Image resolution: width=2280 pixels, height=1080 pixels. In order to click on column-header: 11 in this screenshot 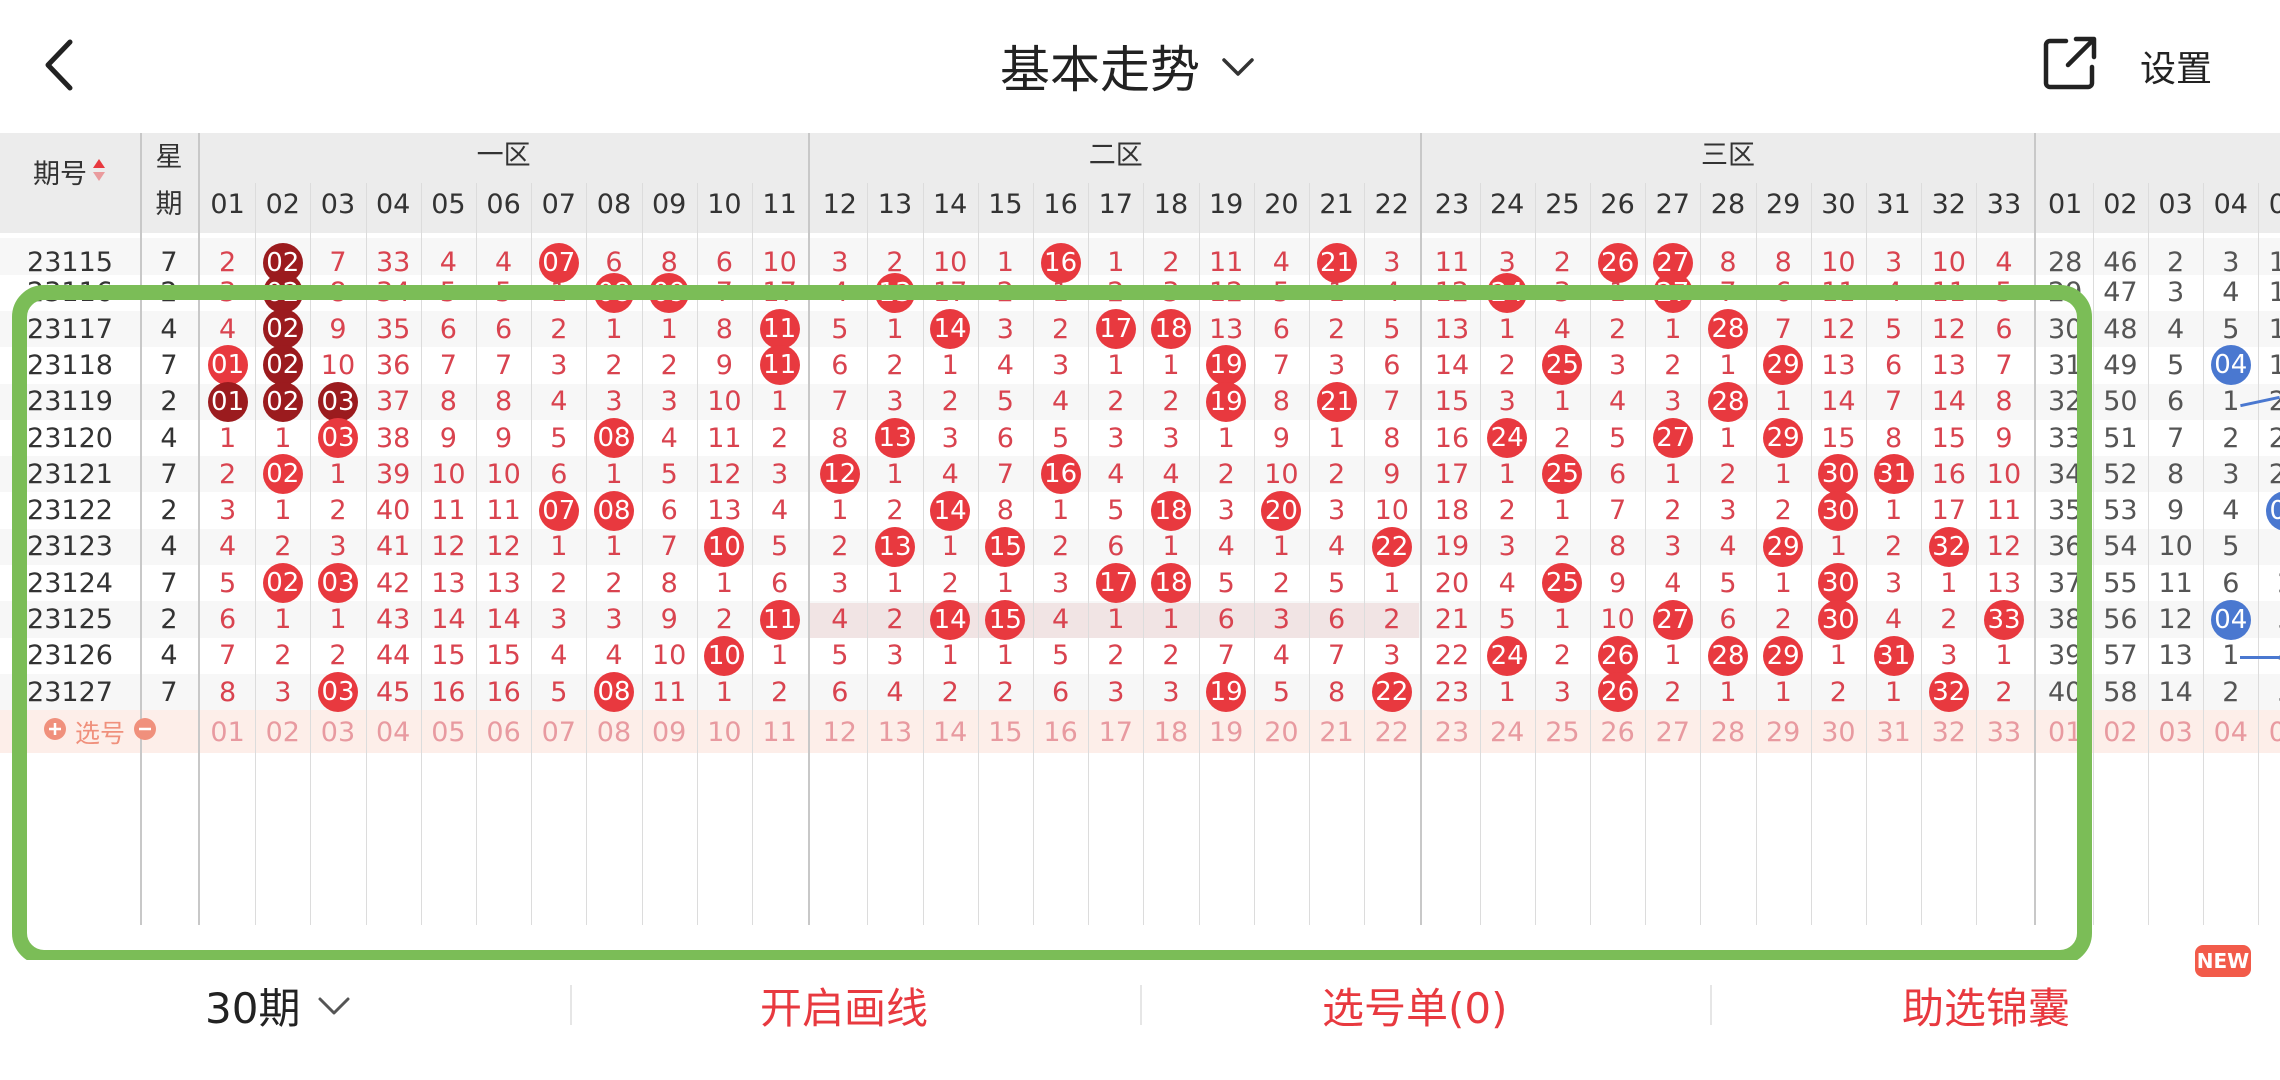, I will do `click(779, 204)`.